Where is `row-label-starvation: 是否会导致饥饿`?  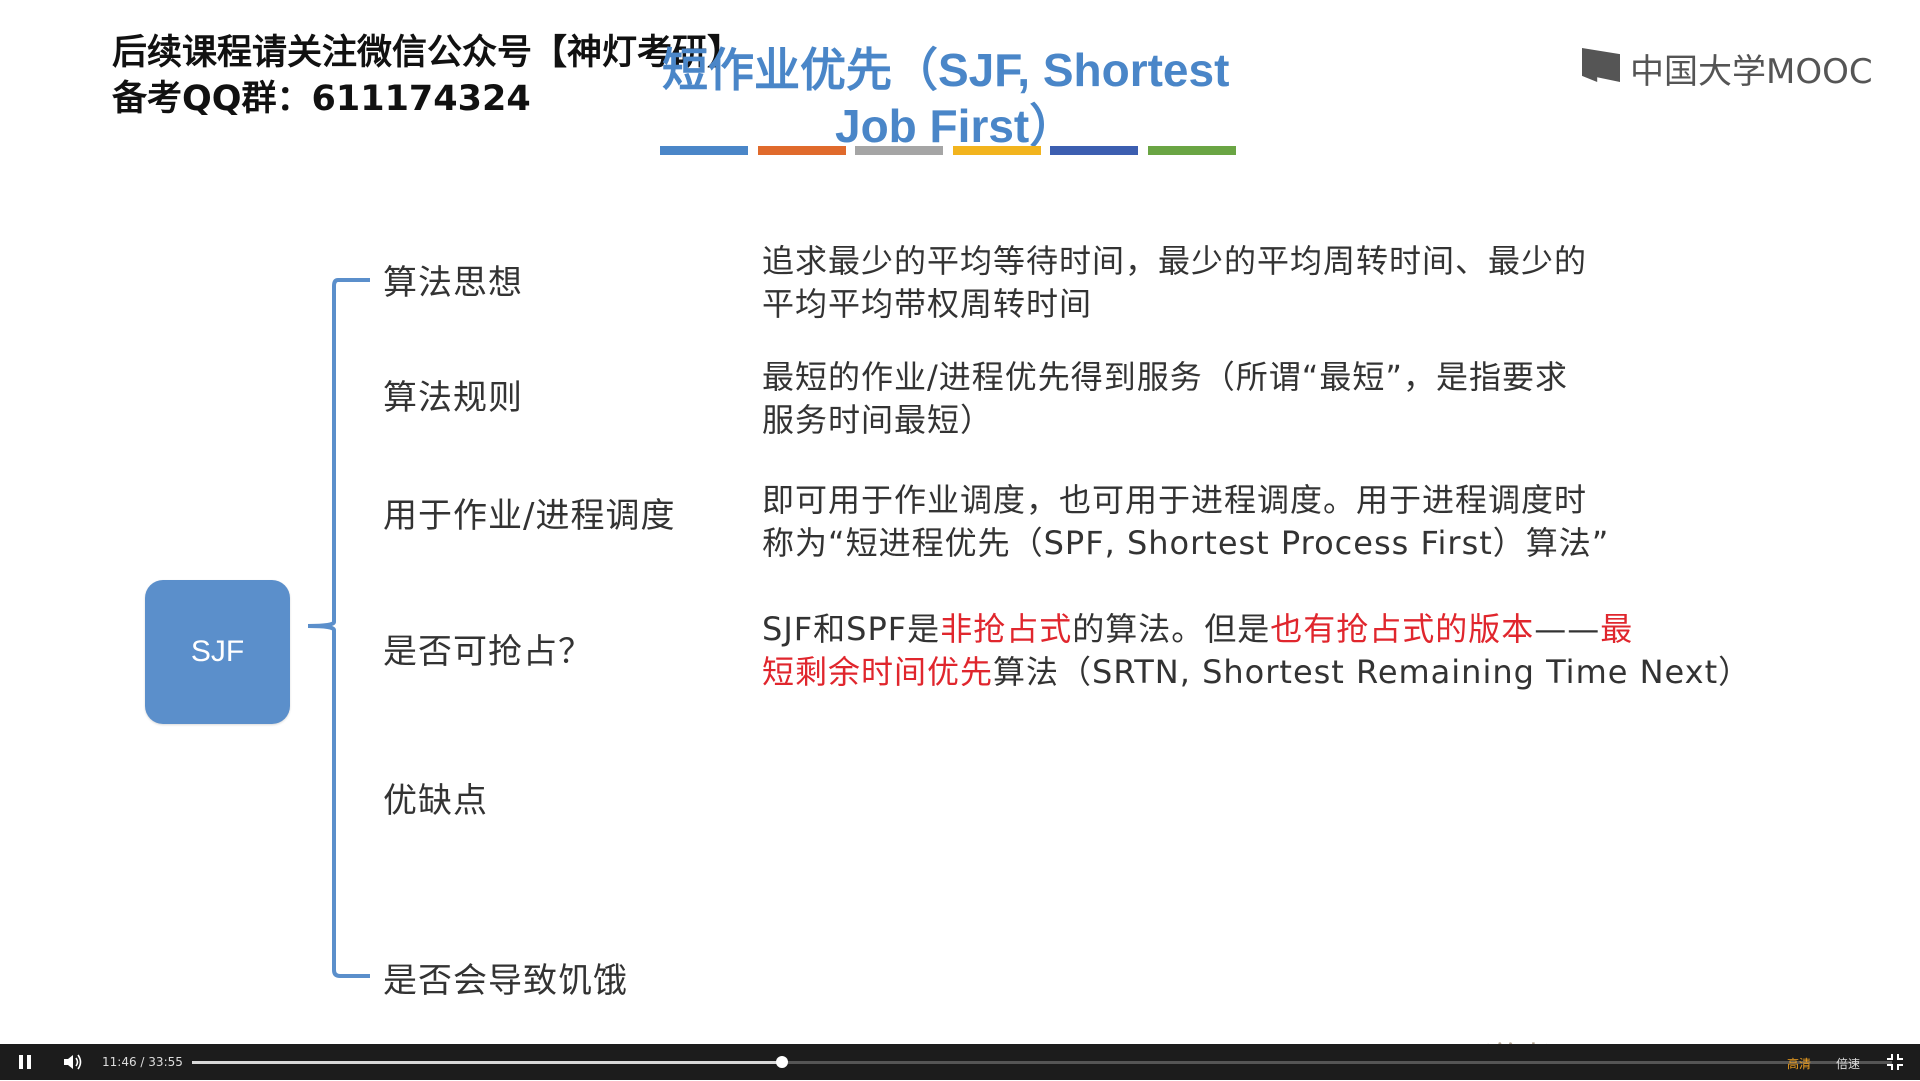 row-label-starvation: 是否会导致饥饿 is located at coordinates (505, 981).